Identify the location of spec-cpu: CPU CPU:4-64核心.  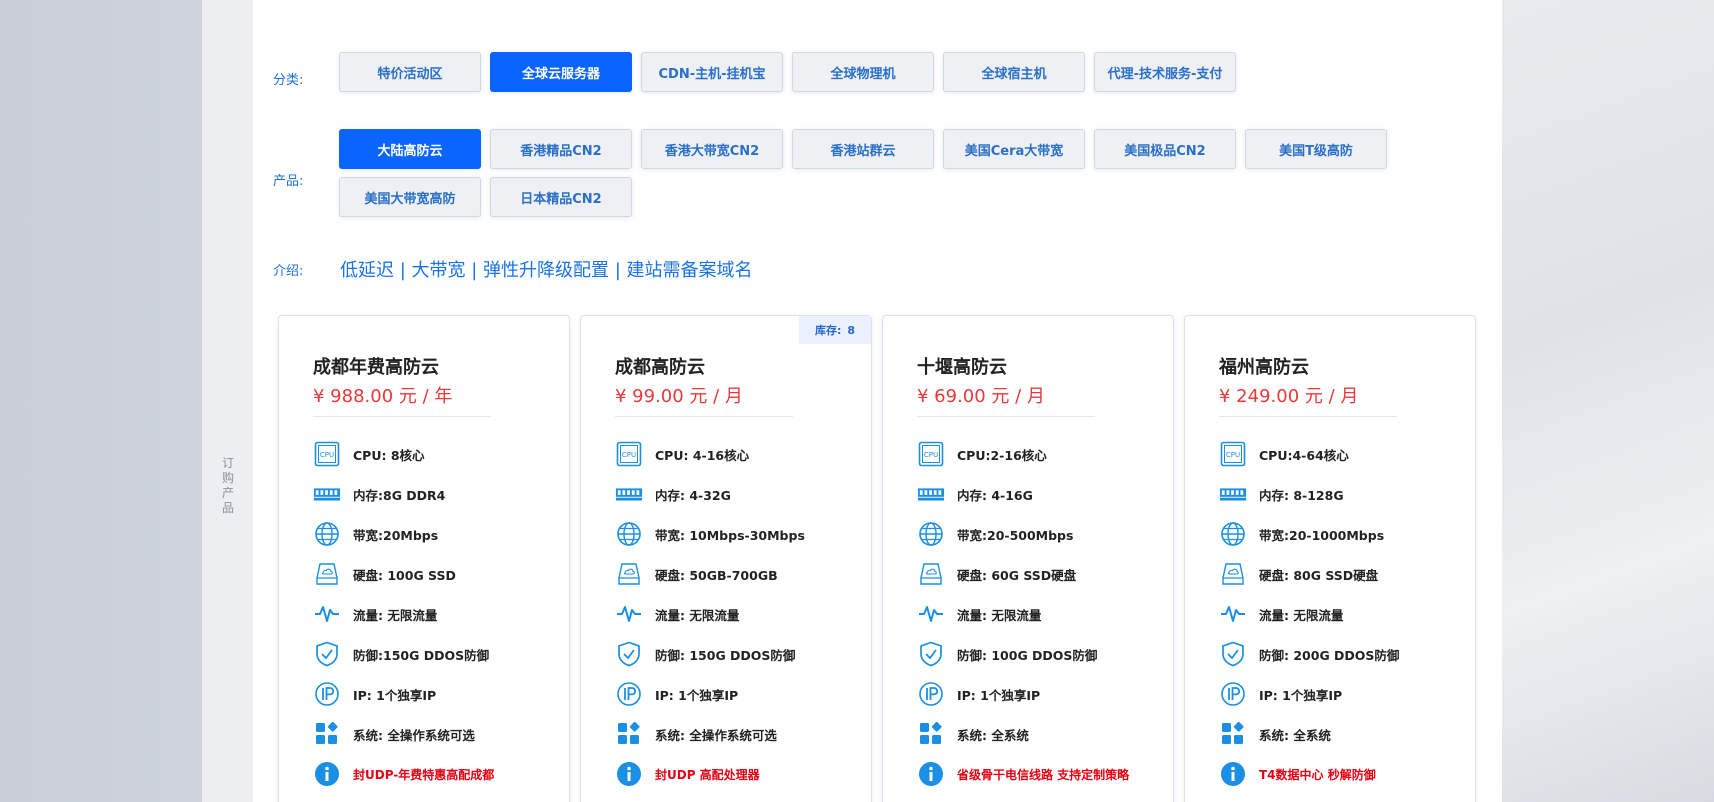
(1347, 454).